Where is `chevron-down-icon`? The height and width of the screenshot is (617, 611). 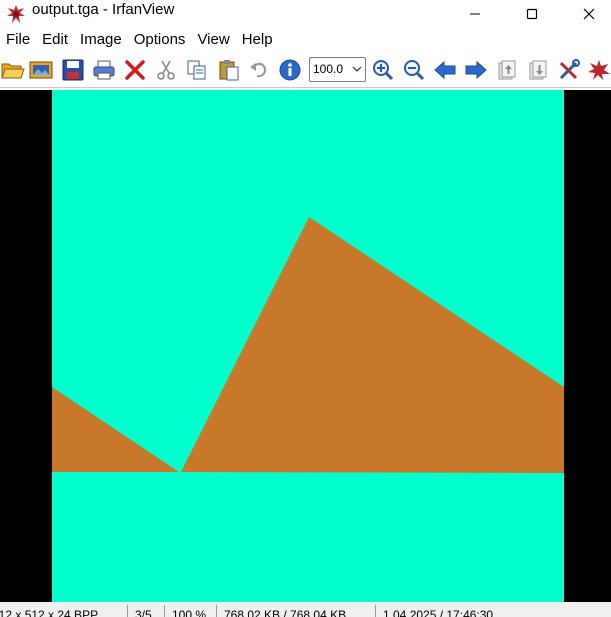 chevron-down-icon is located at coordinates (357, 69).